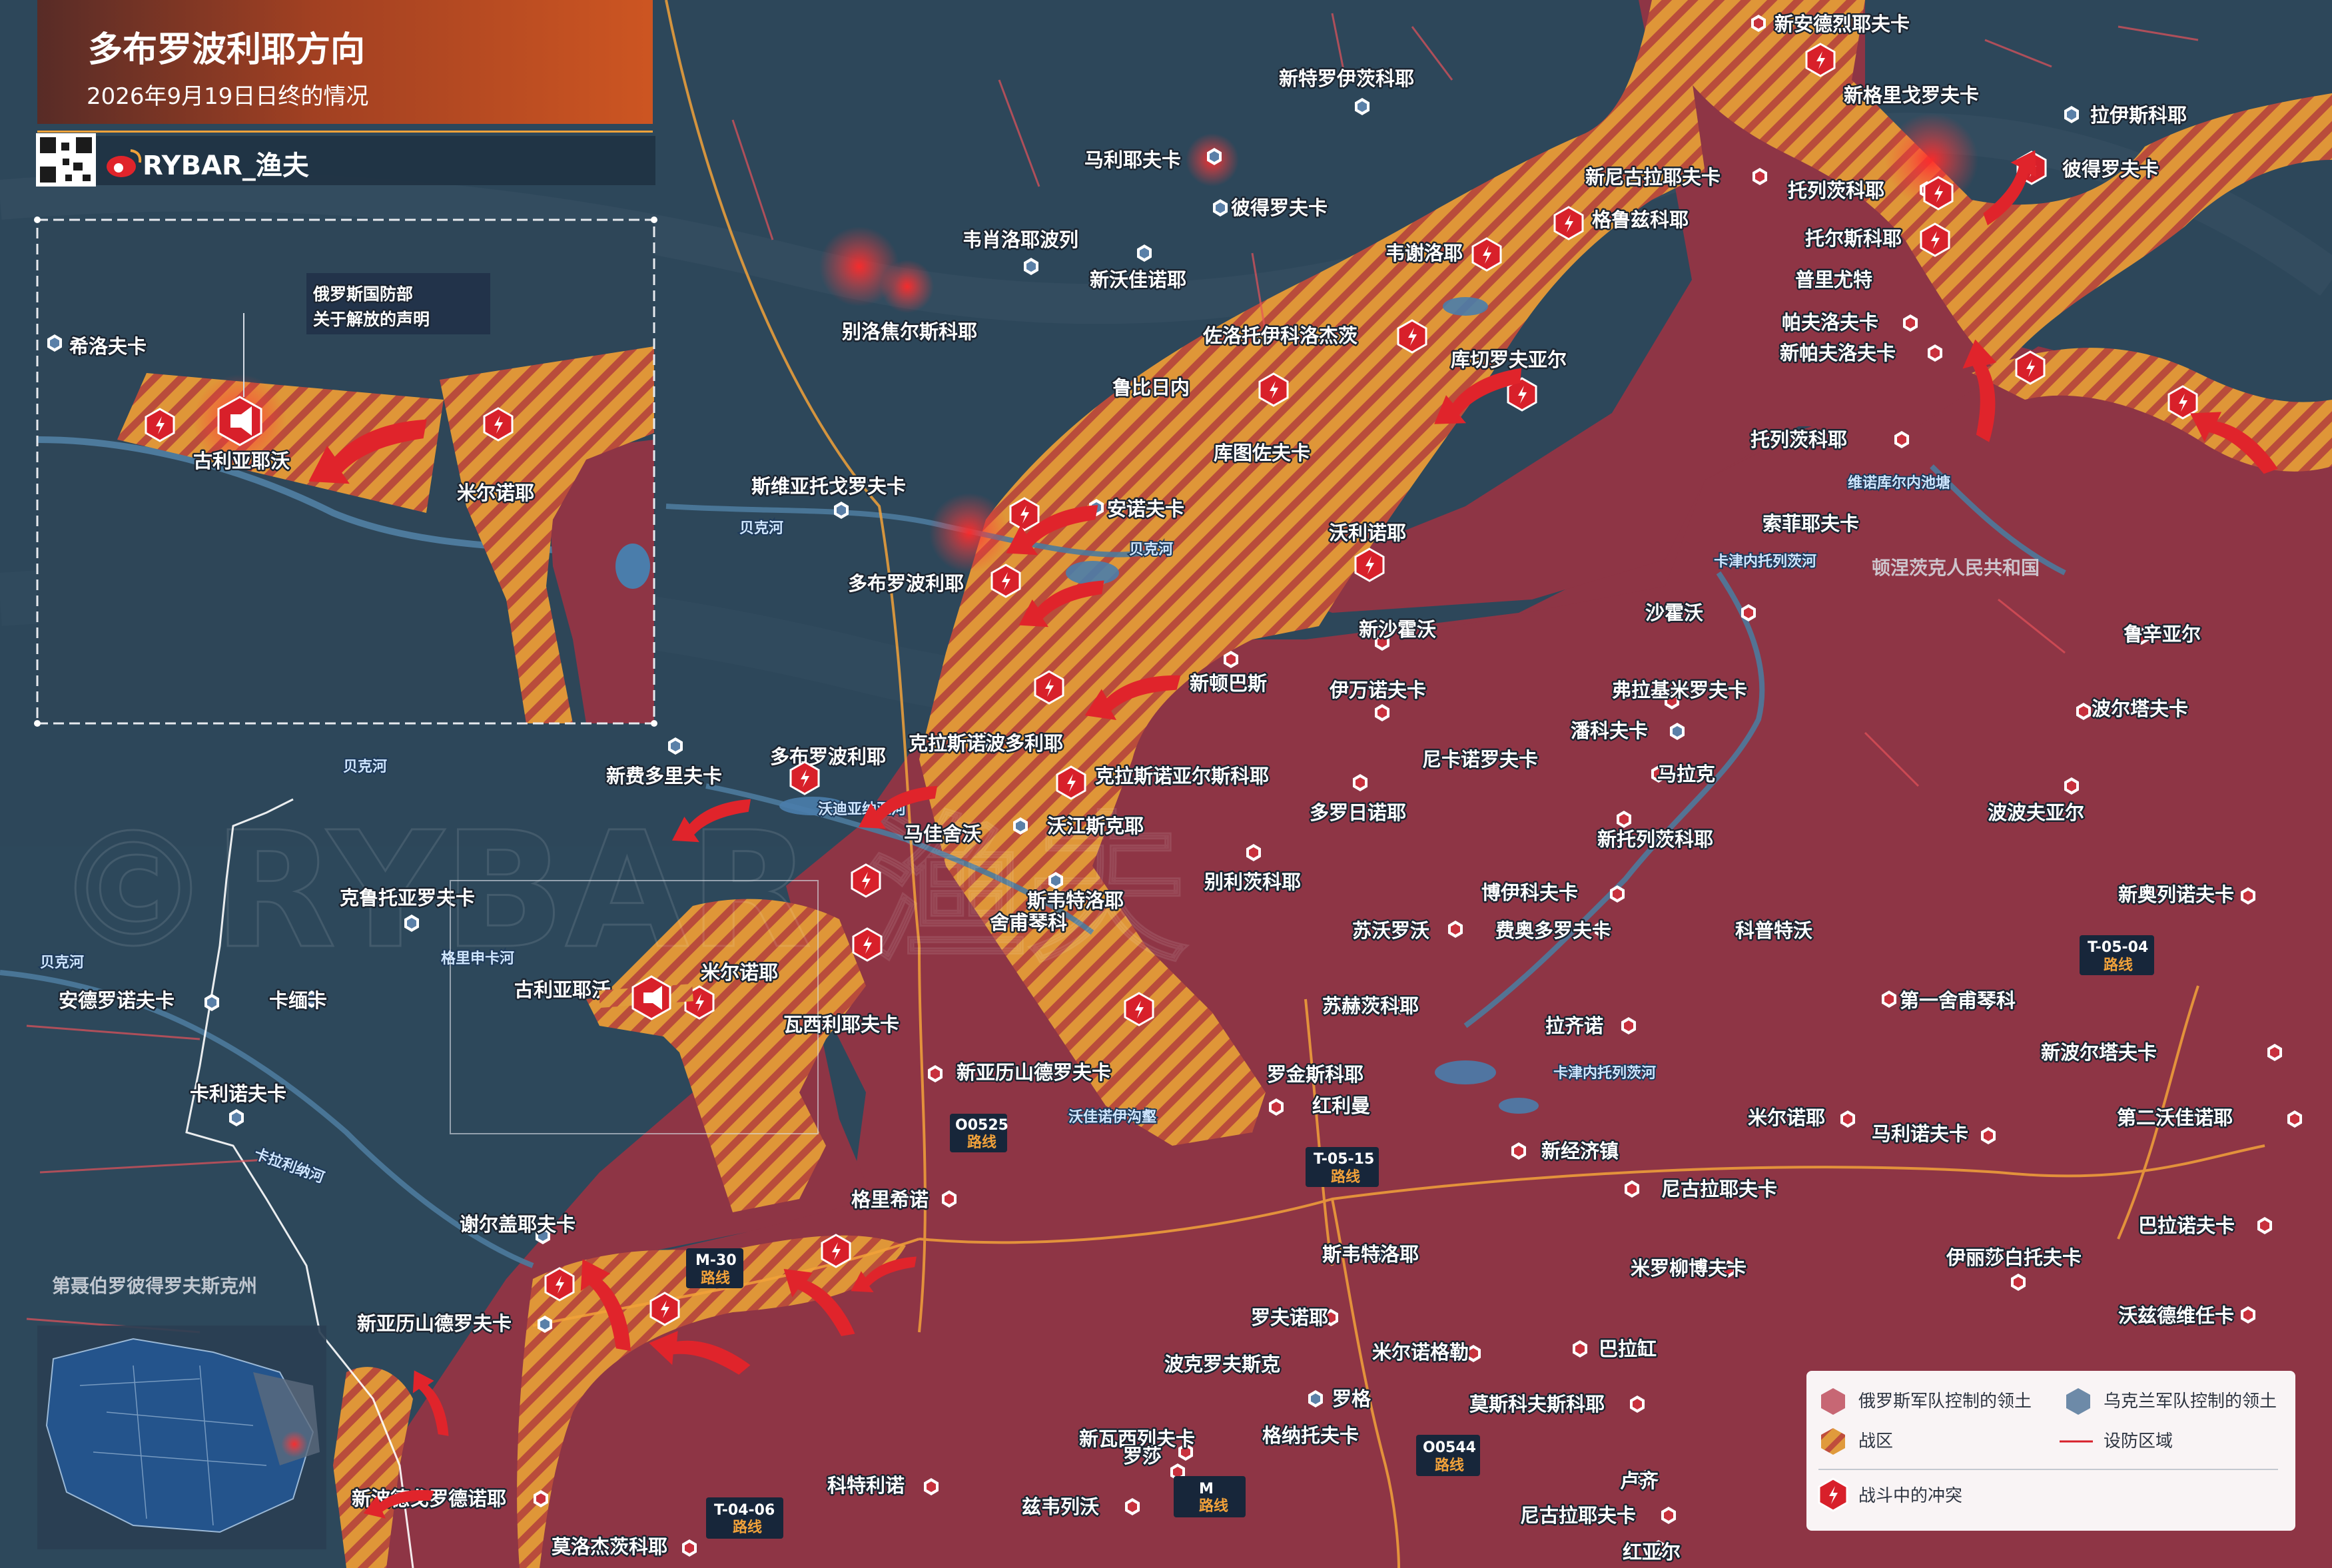 This screenshot has height=1568, width=2332. I want to click on place-label: 红亚尔, so click(1652, 1552).